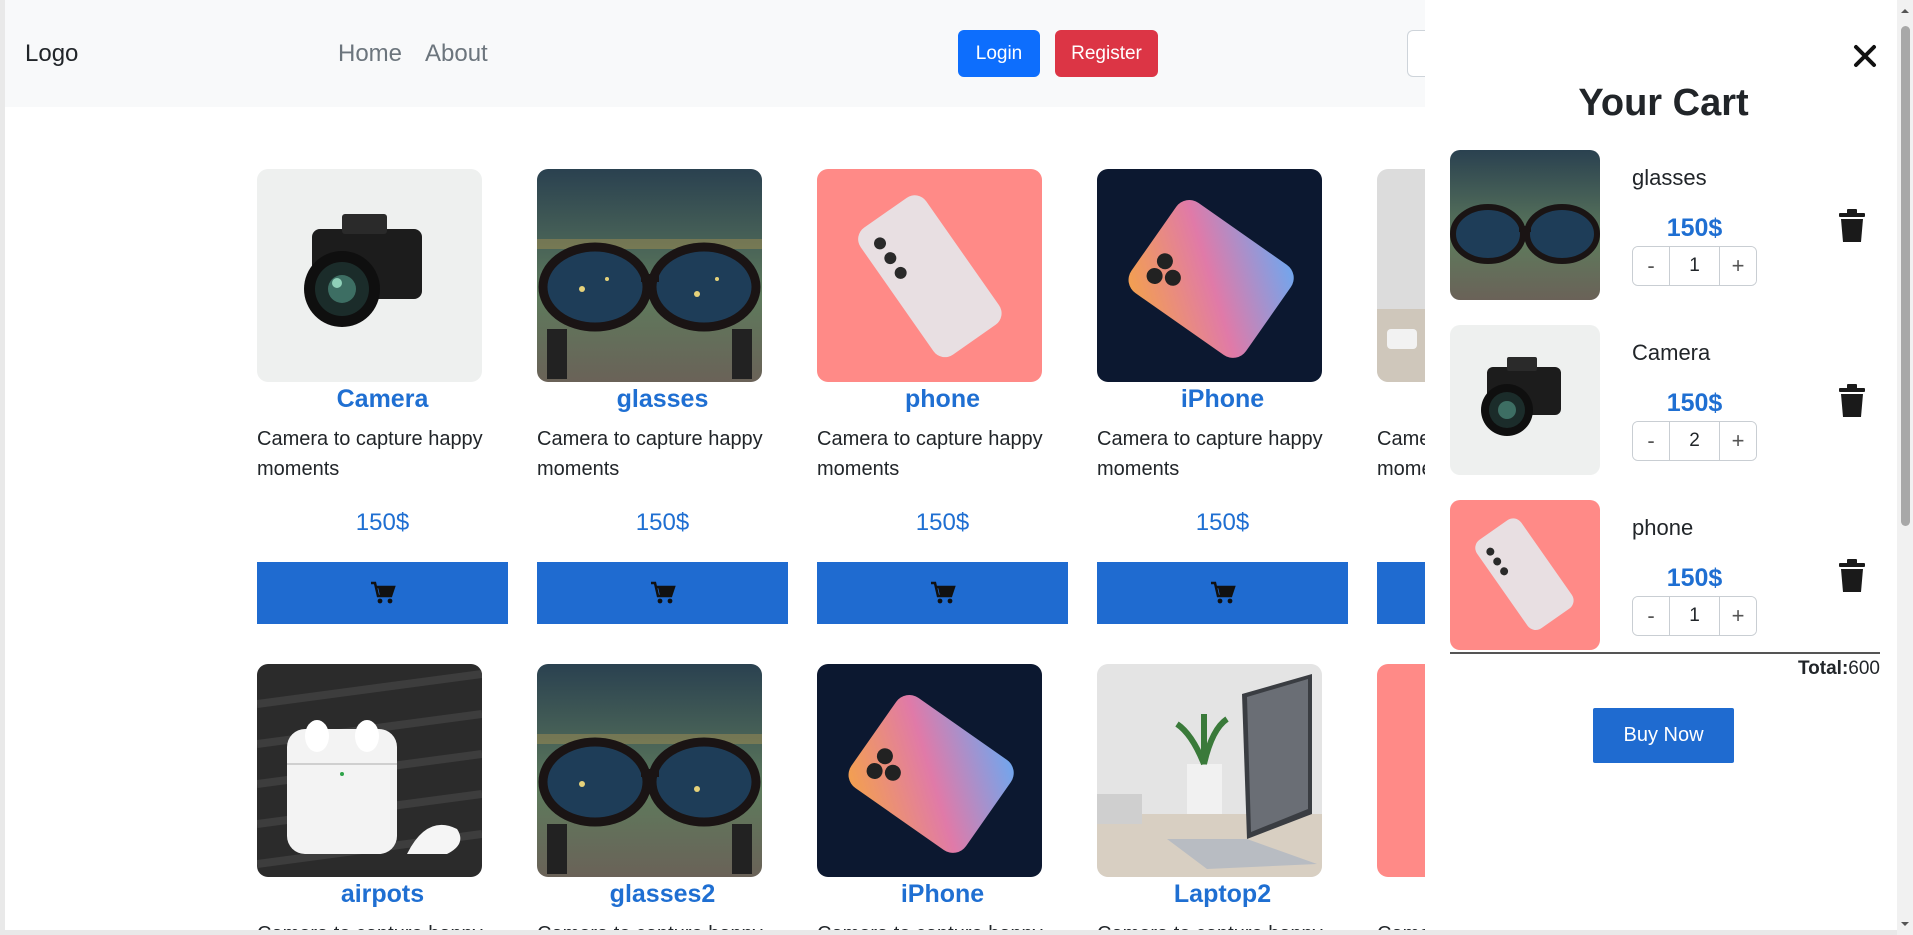 This screenshot has height=935, width=1913. What do you see at coordinates (1665, 575) in the screenshot?
I see `cart-item: phone 150$ - +` at bounding box center [1665, 575].